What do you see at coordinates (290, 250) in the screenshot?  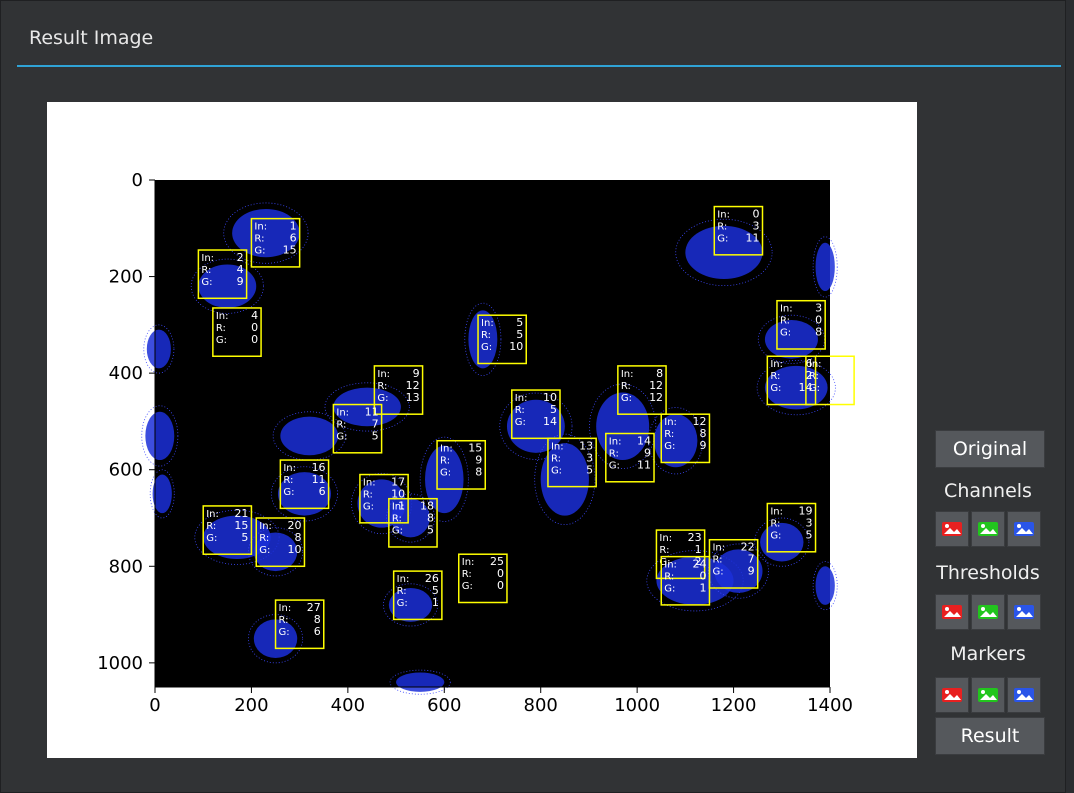 I see `marker-field-value: 15` at bounding box center [290, 250].